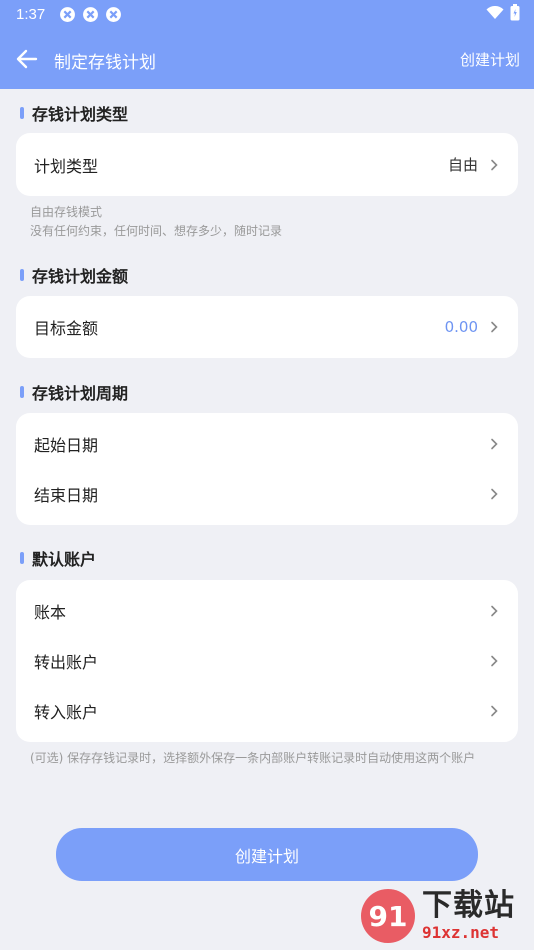 This screenshot has height=950, width=534. Describe the element at coordinates (66, 212) in the screenshot. I see `hint-line: 自由存钱模式` at that location.